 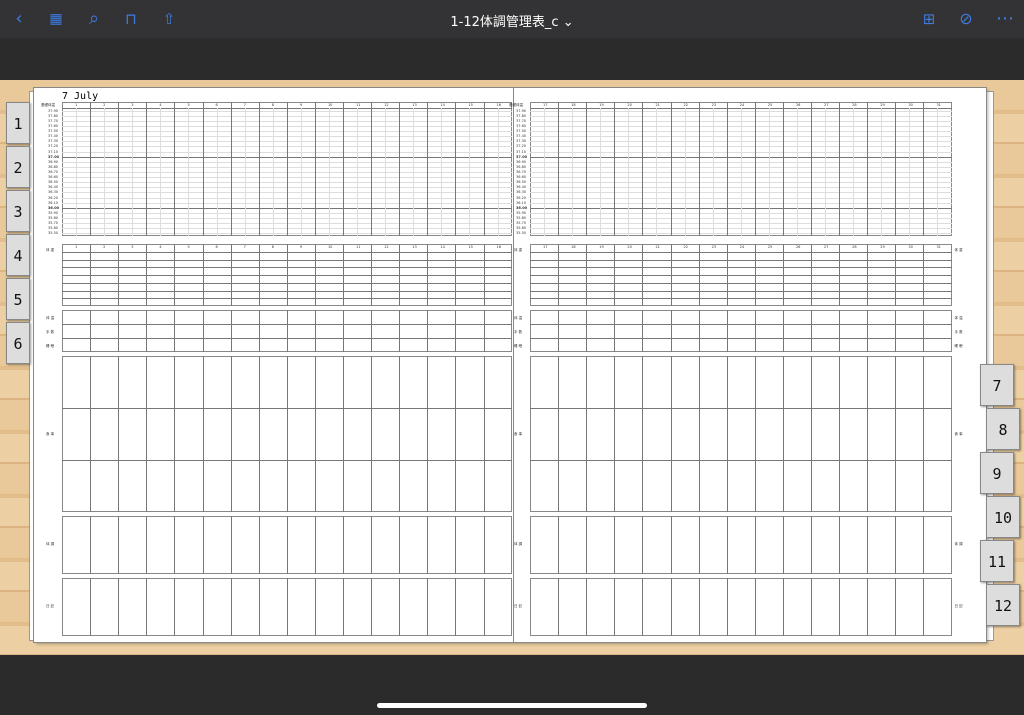 I want to click on month-tab-8: 8, so click(x=1003, y=429).